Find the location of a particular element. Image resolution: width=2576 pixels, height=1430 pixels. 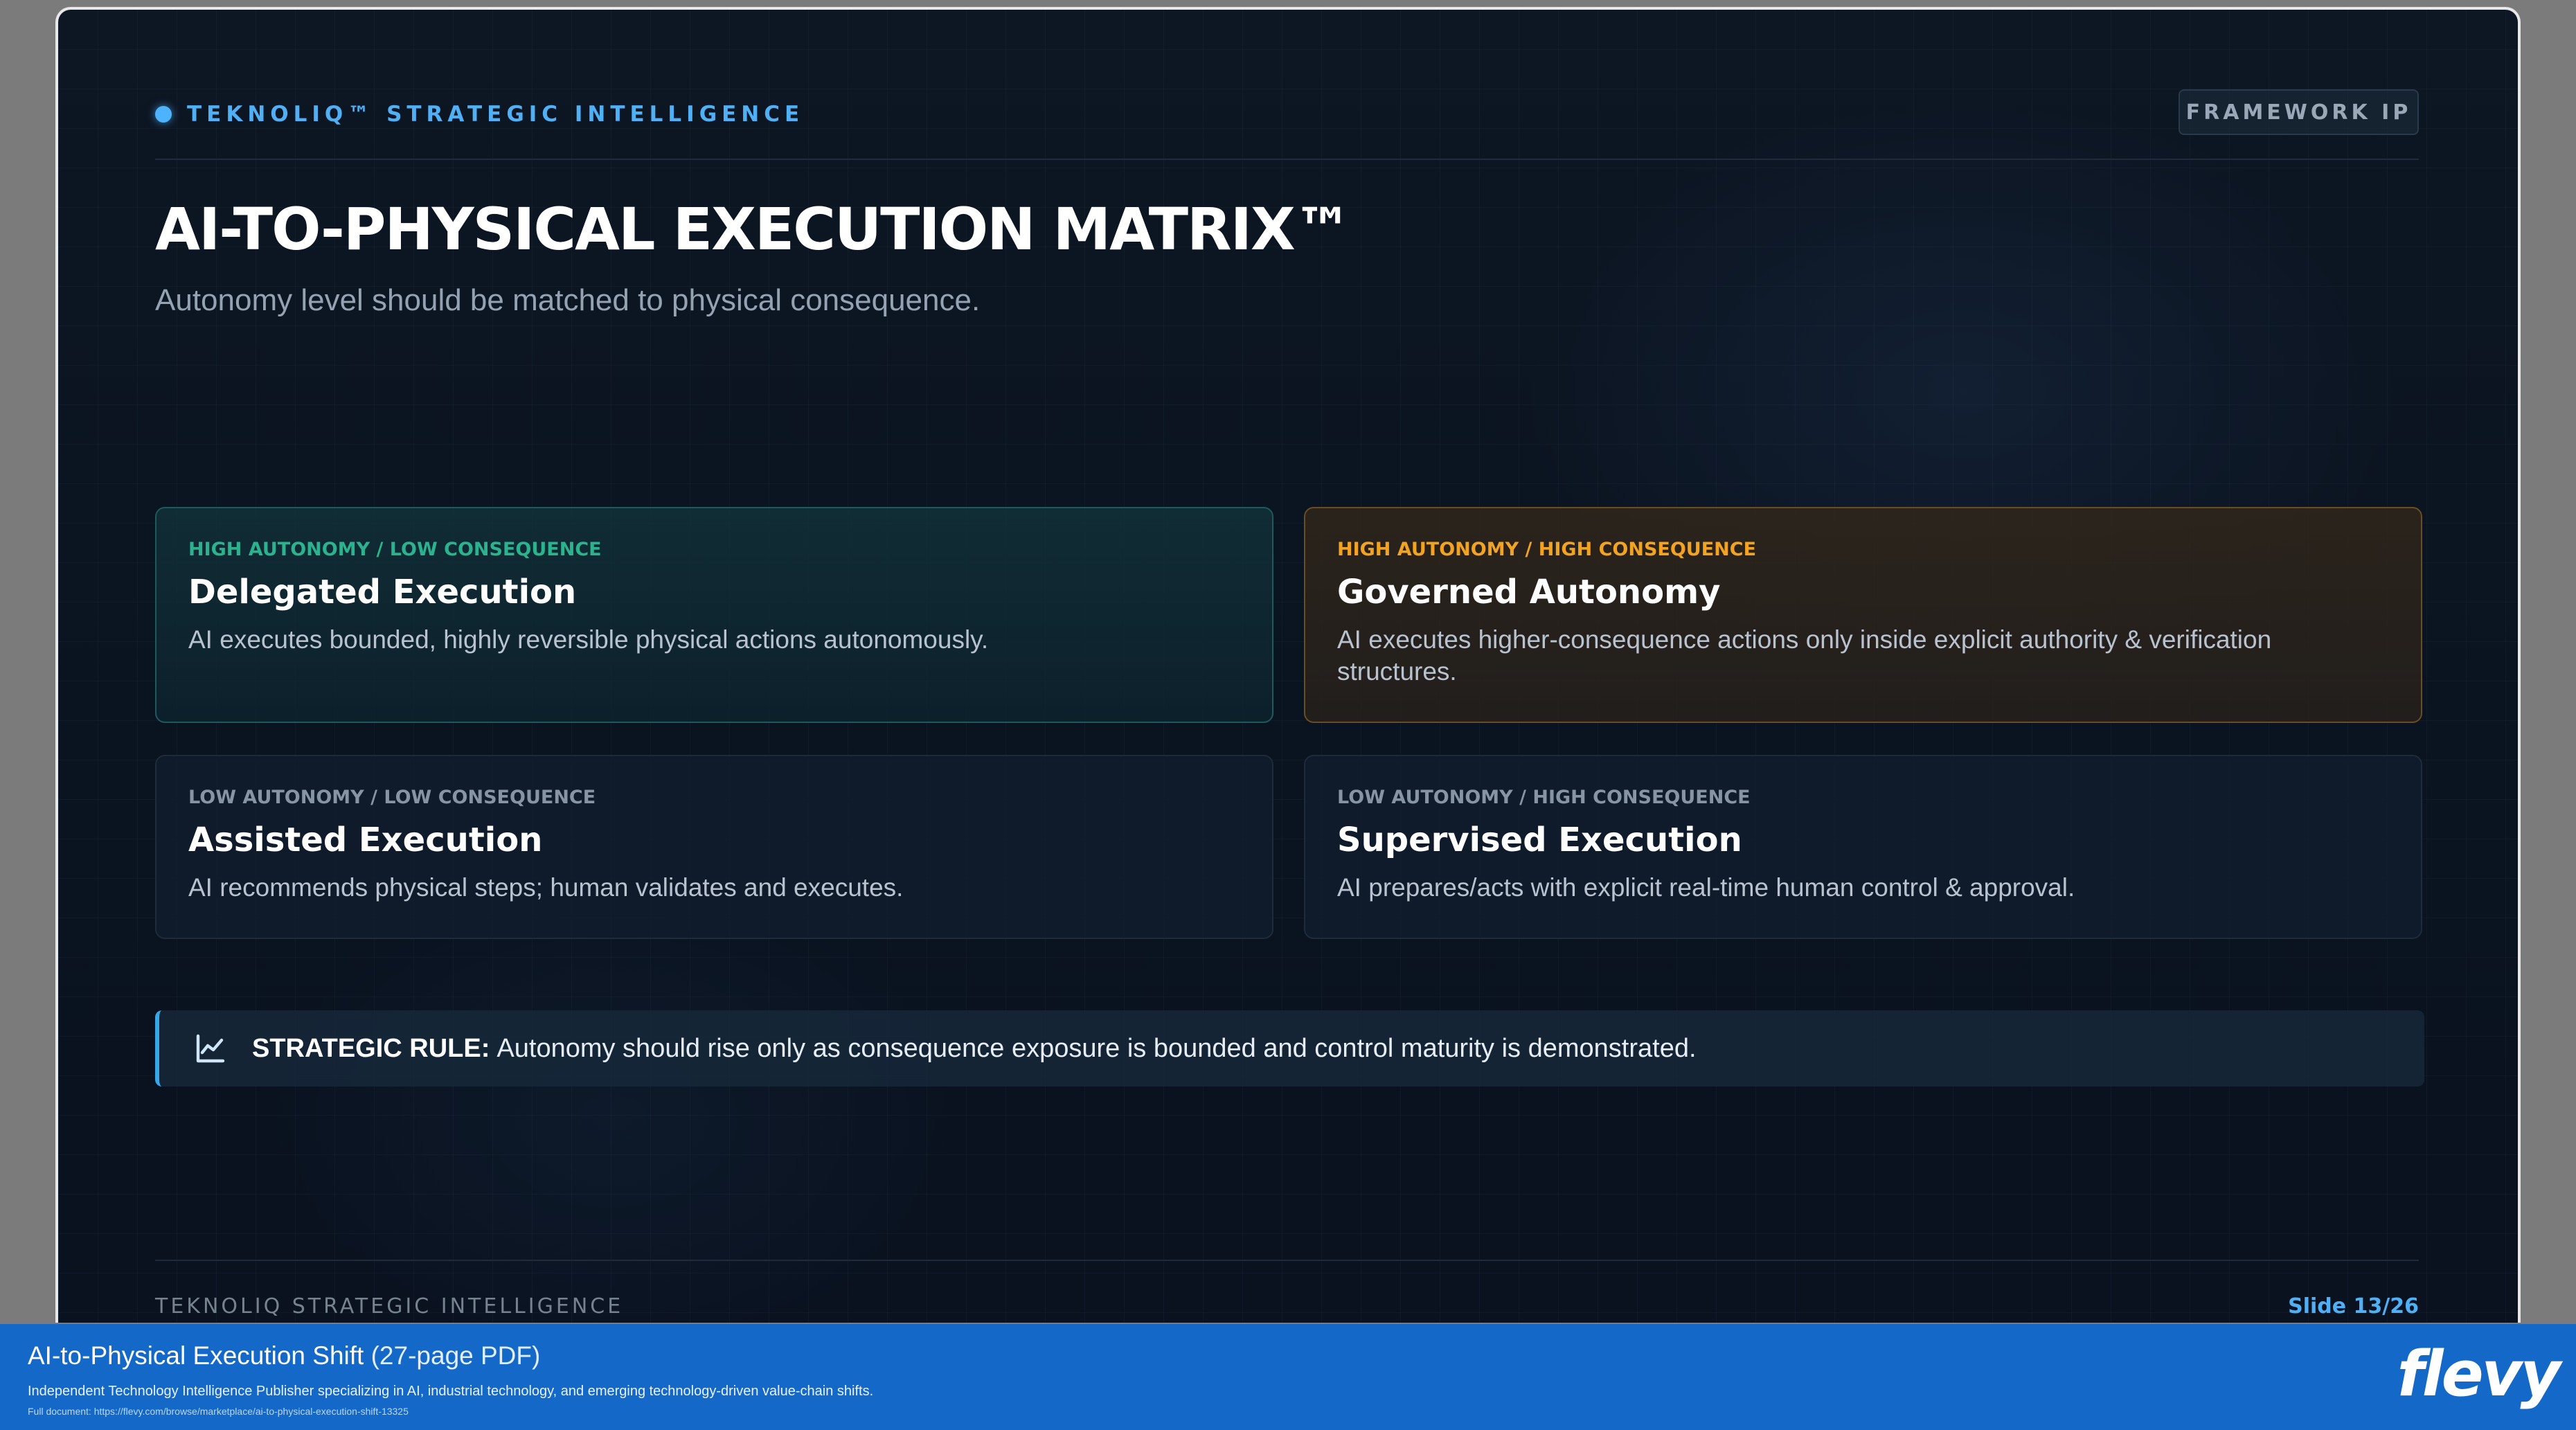

footer-brand: TEKNOLIQ STRATEGIC INTELLIGENCE is located at coordinates (389, 1306).